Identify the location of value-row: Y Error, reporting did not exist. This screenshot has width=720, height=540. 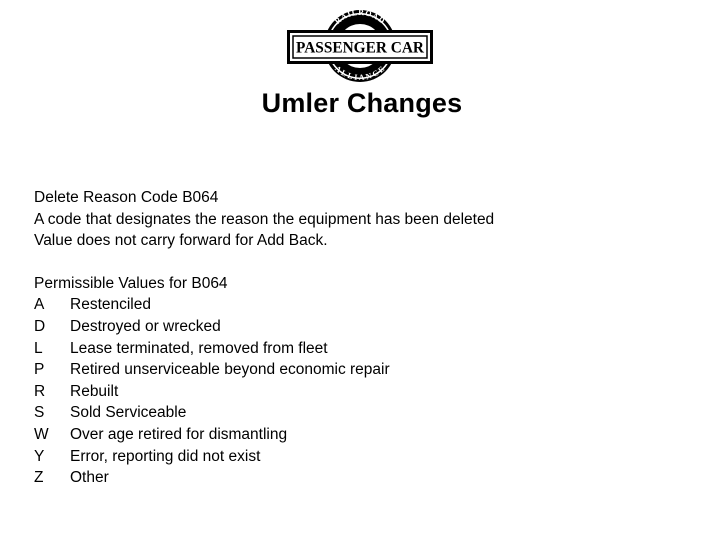
(264, 457).